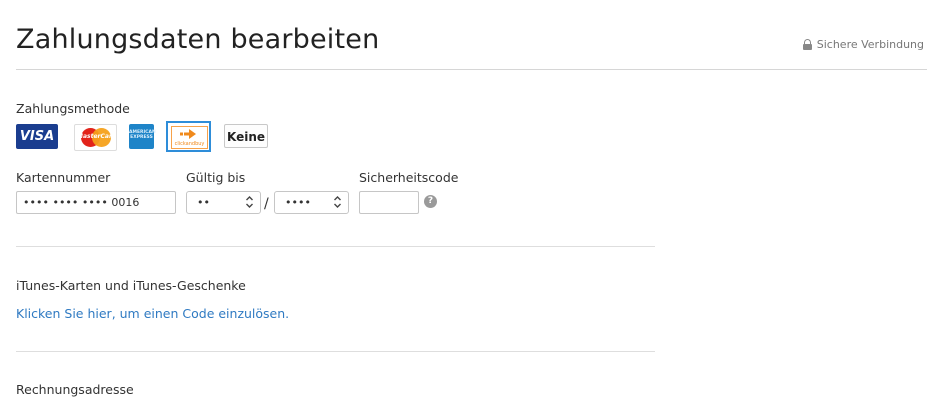 Image resolution: width=927 pixels, height=408 pixels. What do you see at coordinates (870, 44) in the screenshot?
I see `secure-connection-label: Sichere Verbindung` at bounding box center [870, 44].